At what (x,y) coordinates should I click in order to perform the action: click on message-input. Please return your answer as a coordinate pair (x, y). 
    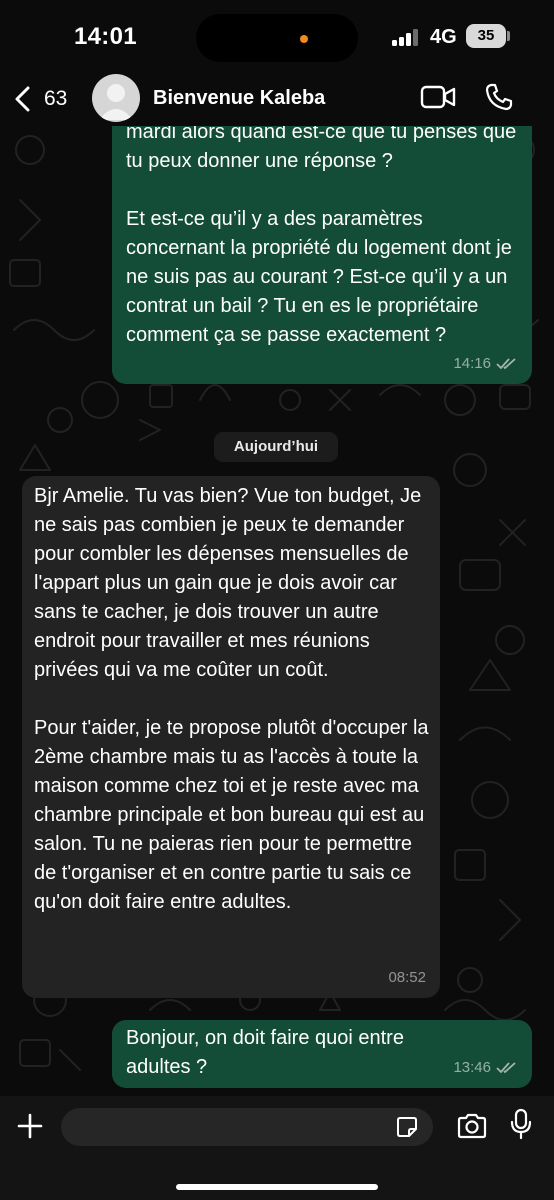
    Looking at the image, I should click on (247, 1127).